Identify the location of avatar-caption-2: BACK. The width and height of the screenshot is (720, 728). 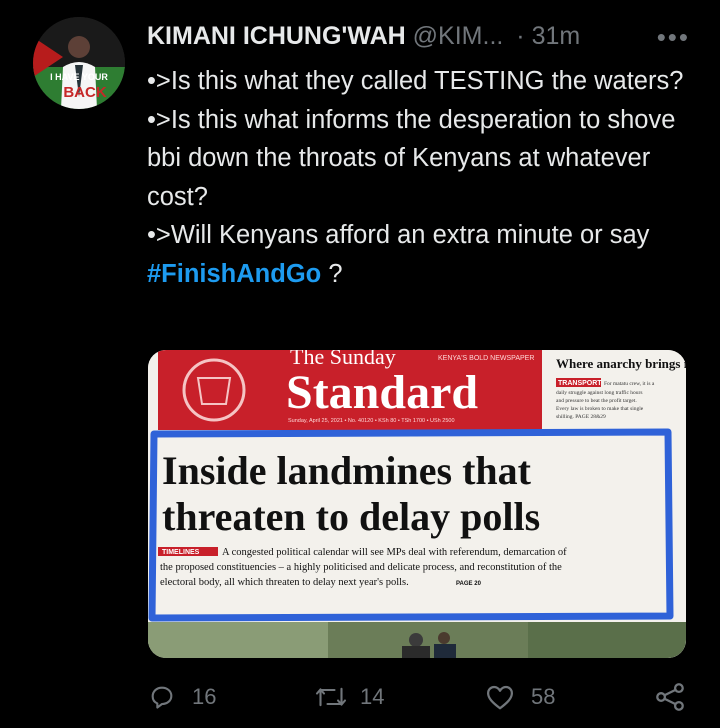
(84, 92).